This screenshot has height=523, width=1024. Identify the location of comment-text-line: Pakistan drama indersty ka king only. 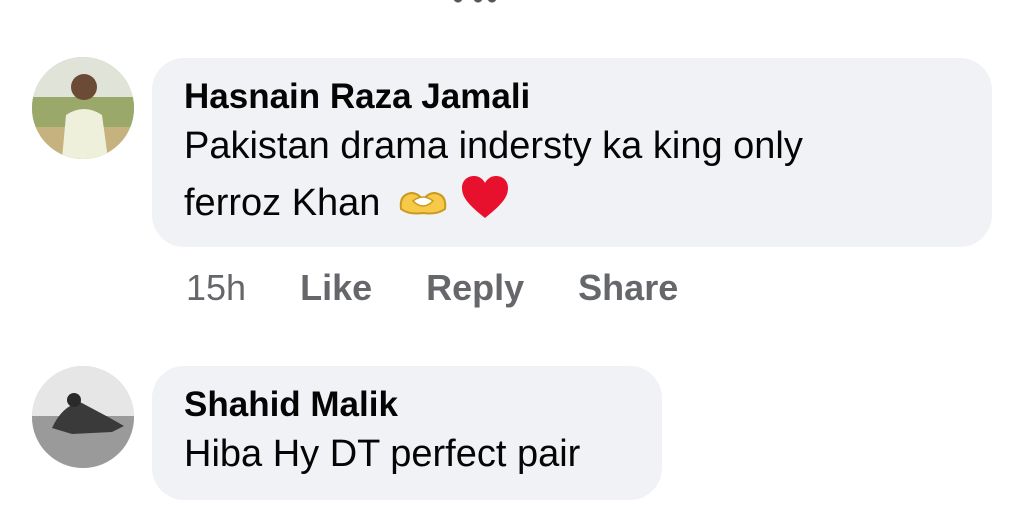
(493, 146).